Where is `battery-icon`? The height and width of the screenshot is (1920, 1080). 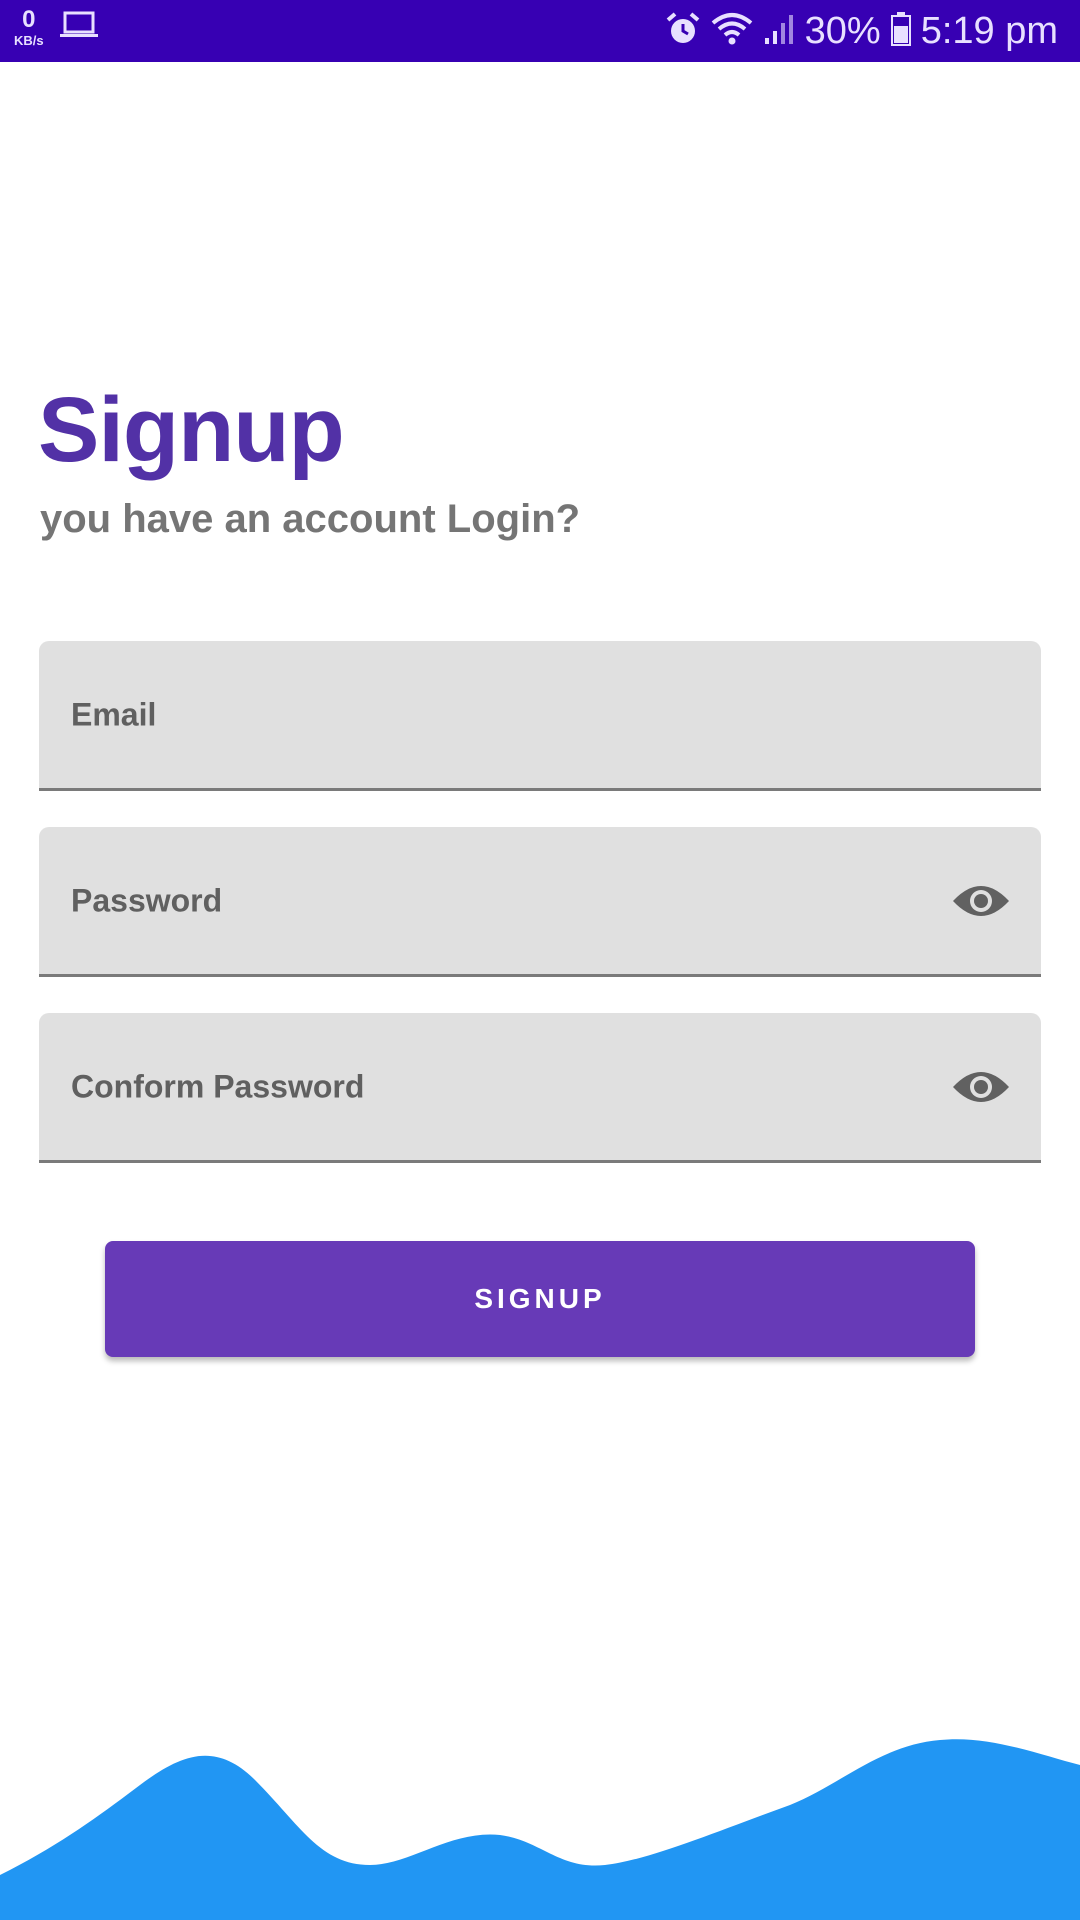
battery-icon is located at coordinates (900, 31).